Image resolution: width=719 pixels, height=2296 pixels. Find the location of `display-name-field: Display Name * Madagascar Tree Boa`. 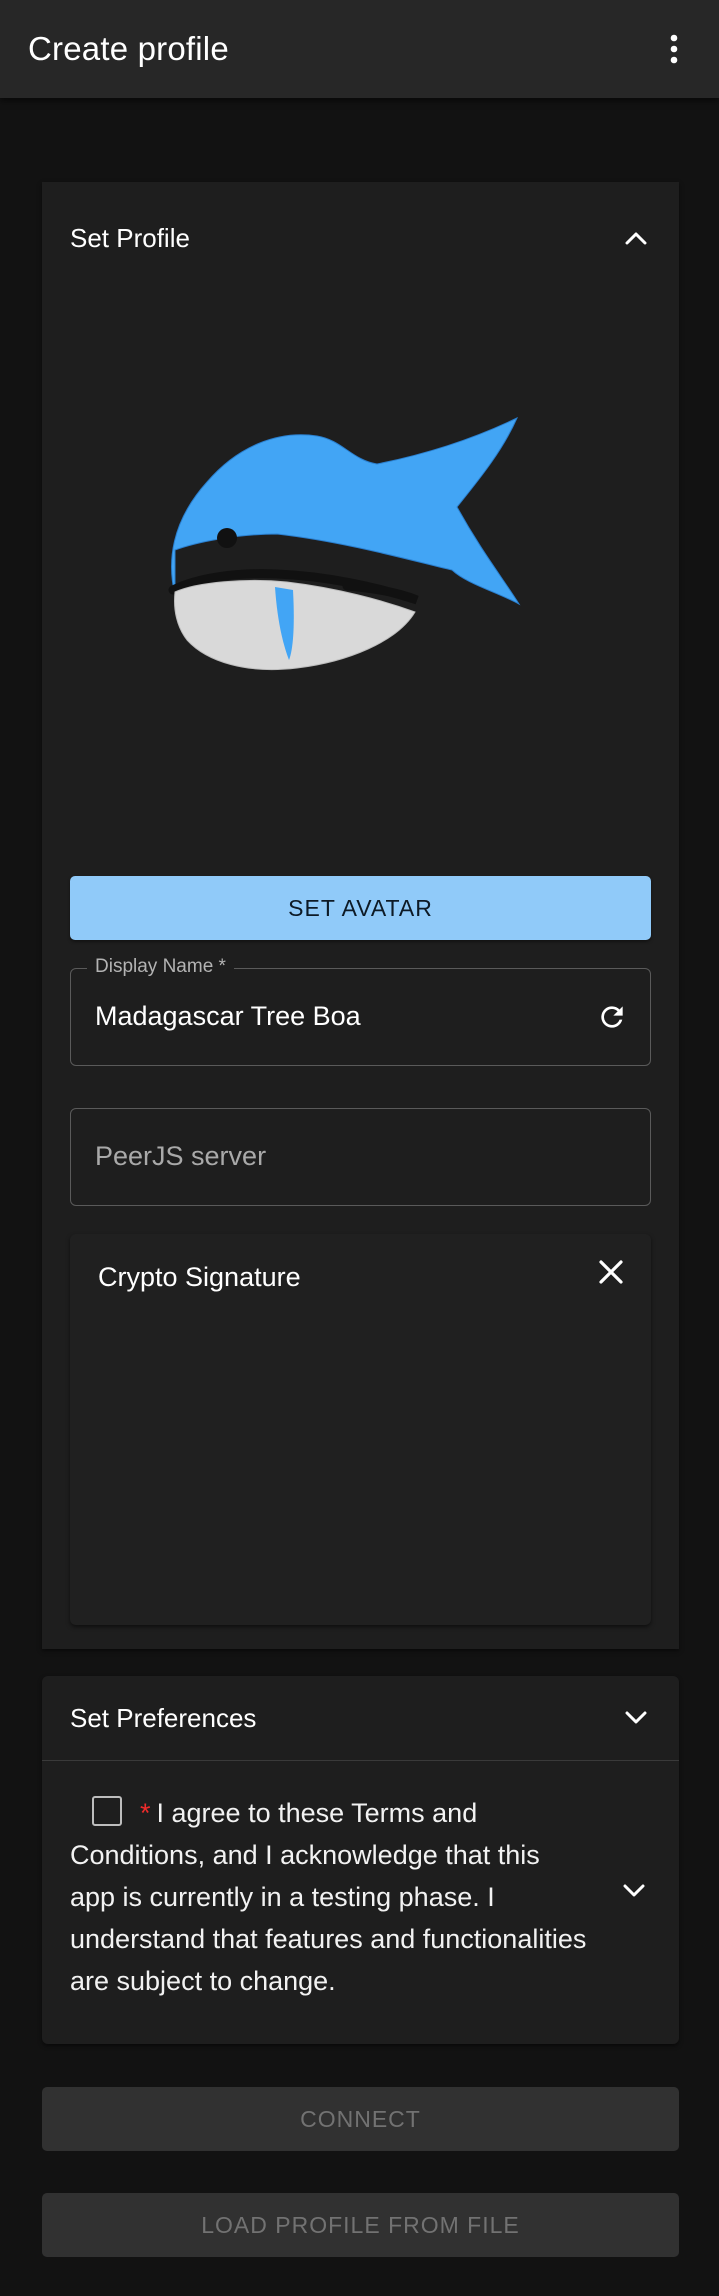

display-name-field: Display Name * Madagascar Tree Boa is located at coordinates (360, 1011).